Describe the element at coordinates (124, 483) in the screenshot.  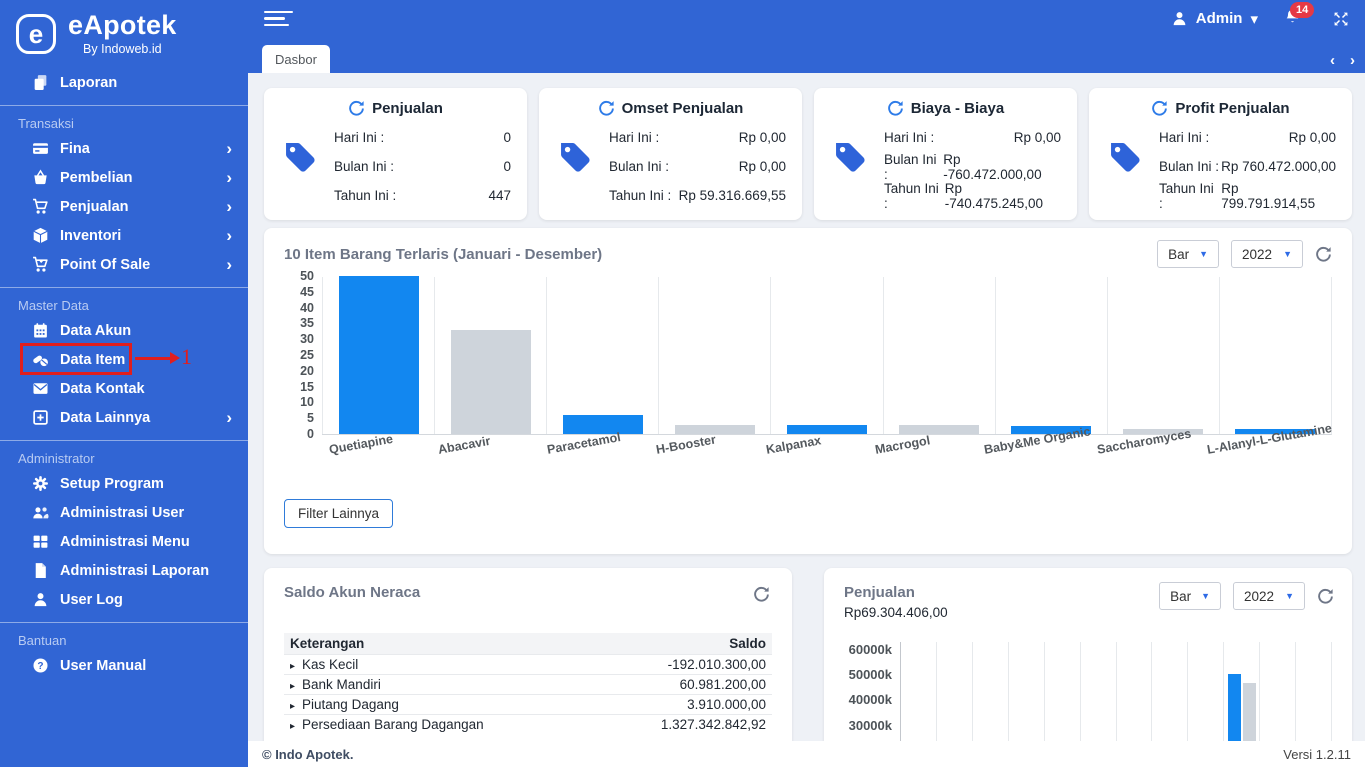
I see `sidebar-item-setup-program: Setup Program` at that location.